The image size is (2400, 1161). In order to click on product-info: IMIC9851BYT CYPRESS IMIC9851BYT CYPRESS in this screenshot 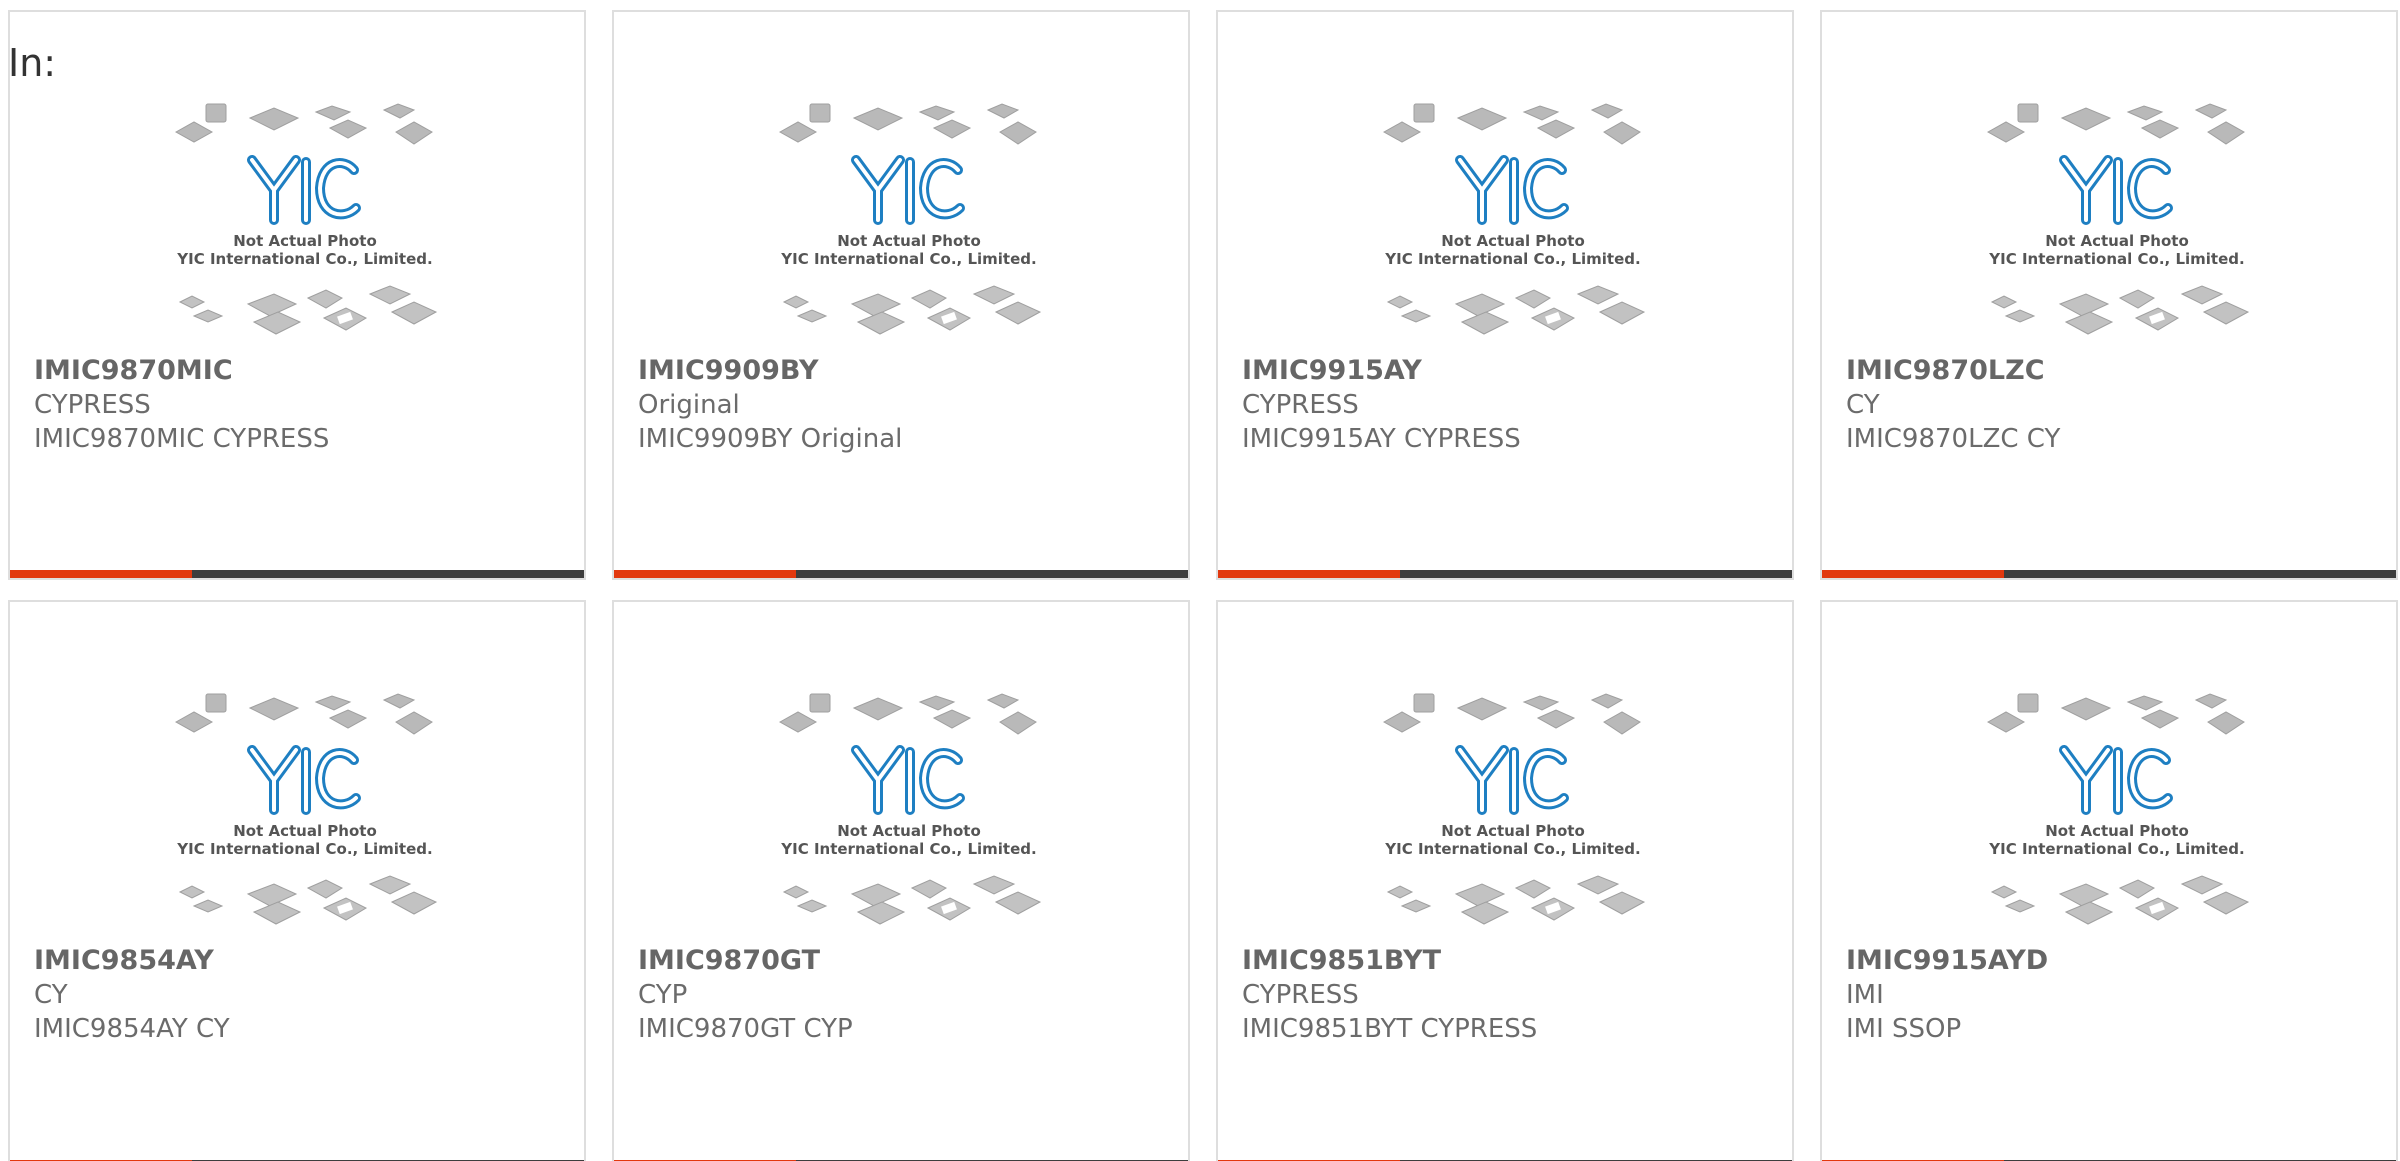, I will do `click(1510, 995)`.